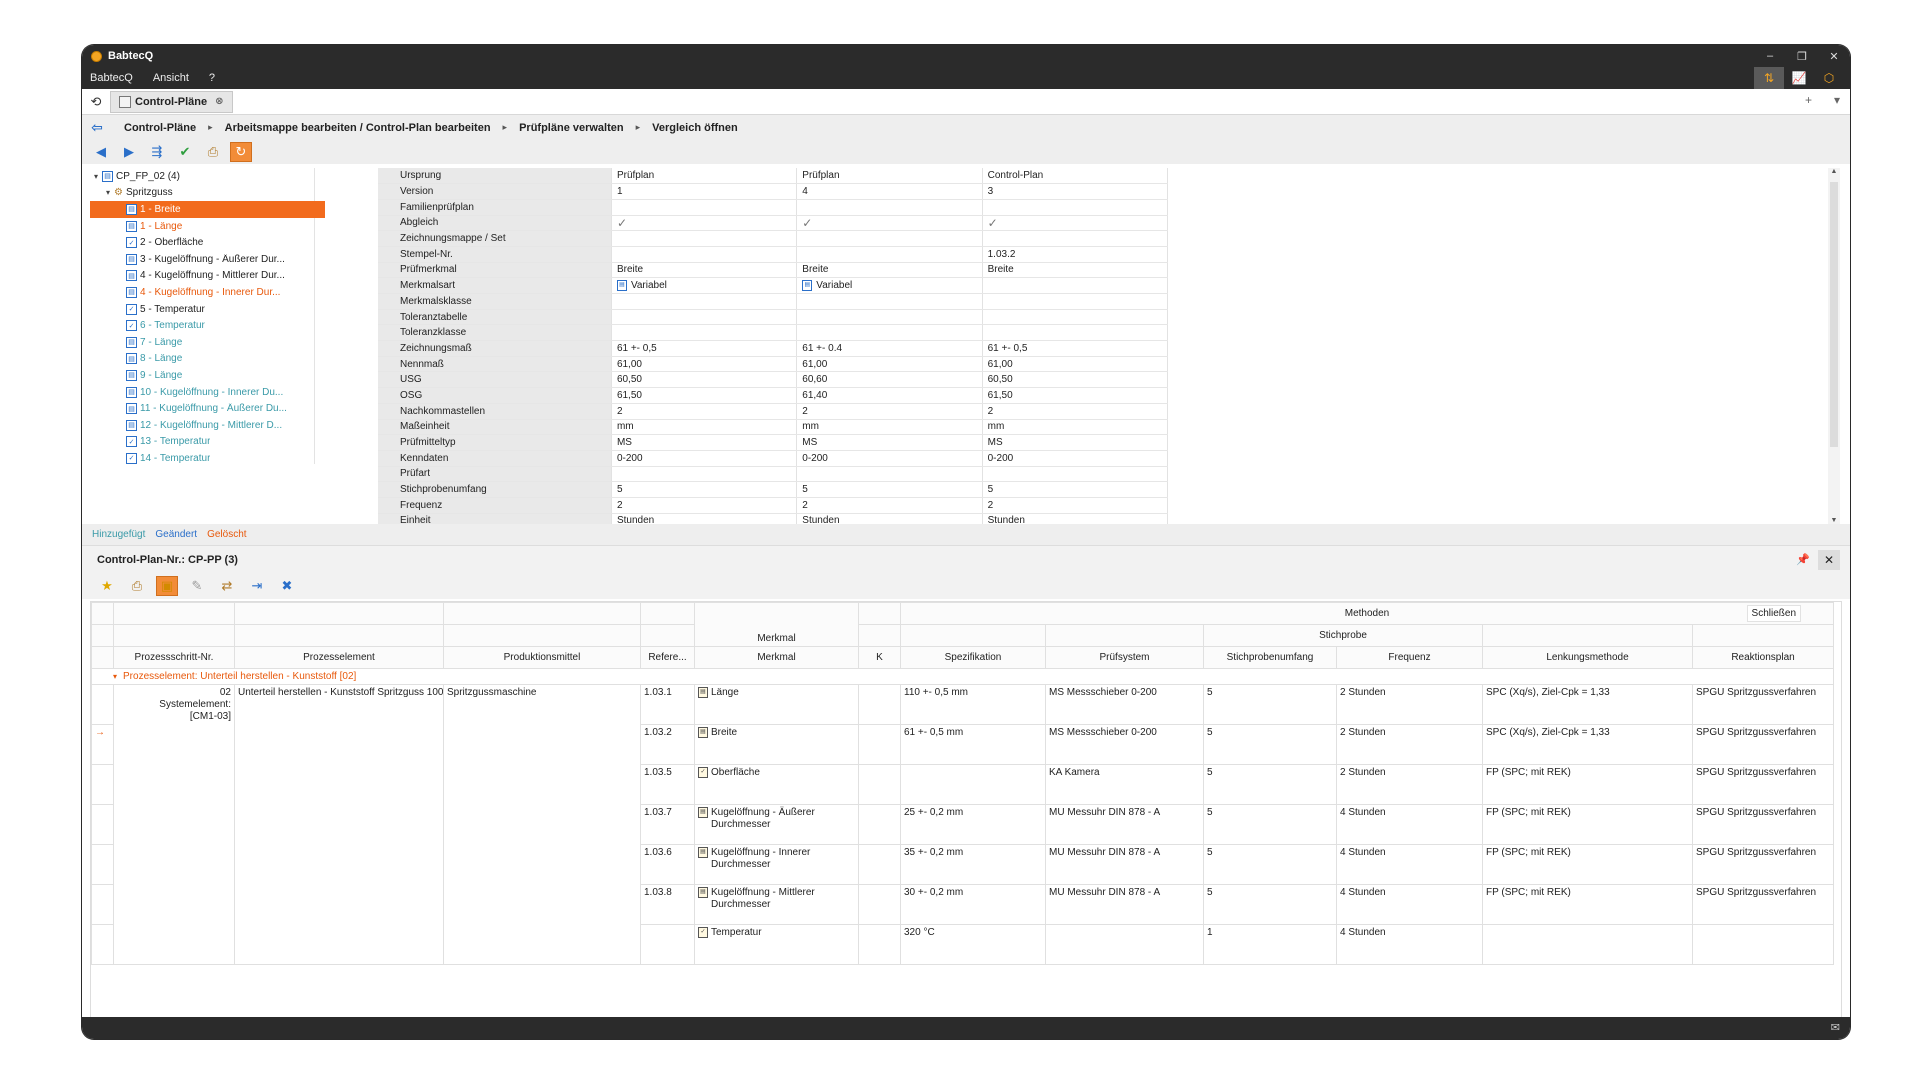 This screenshot has height=1080, width=1920. I want to click on close-icon: ✕, so click(1834, 56).